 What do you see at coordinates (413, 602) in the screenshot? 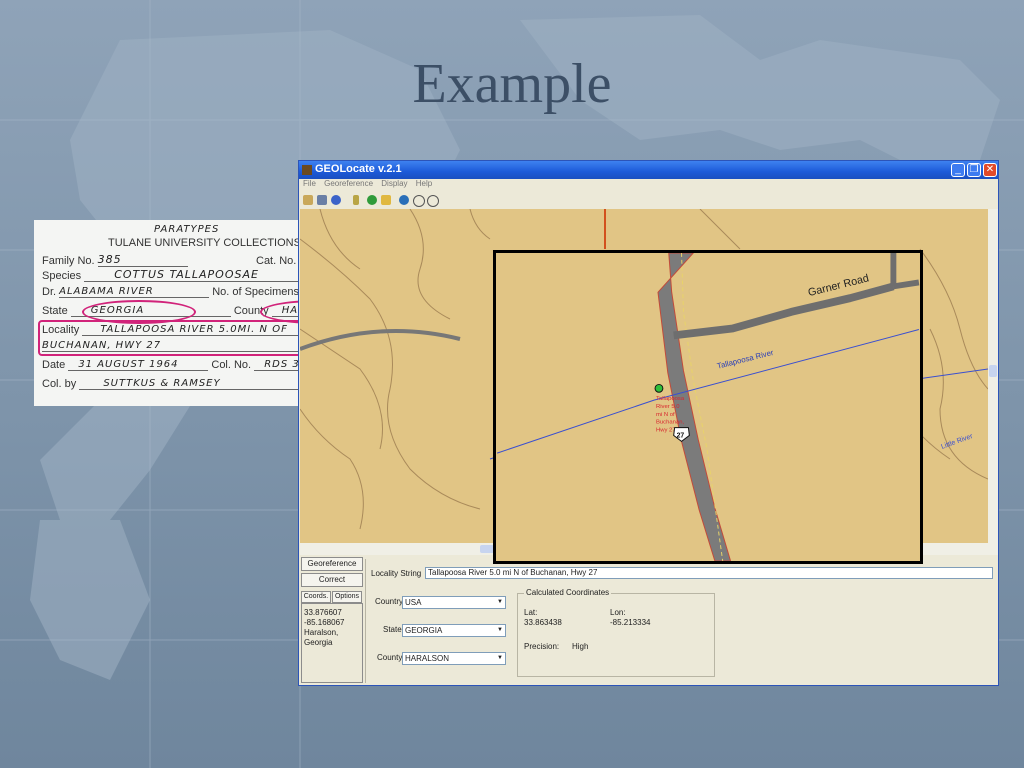
I see `country-value: USA` at bounding box center [413, 602].